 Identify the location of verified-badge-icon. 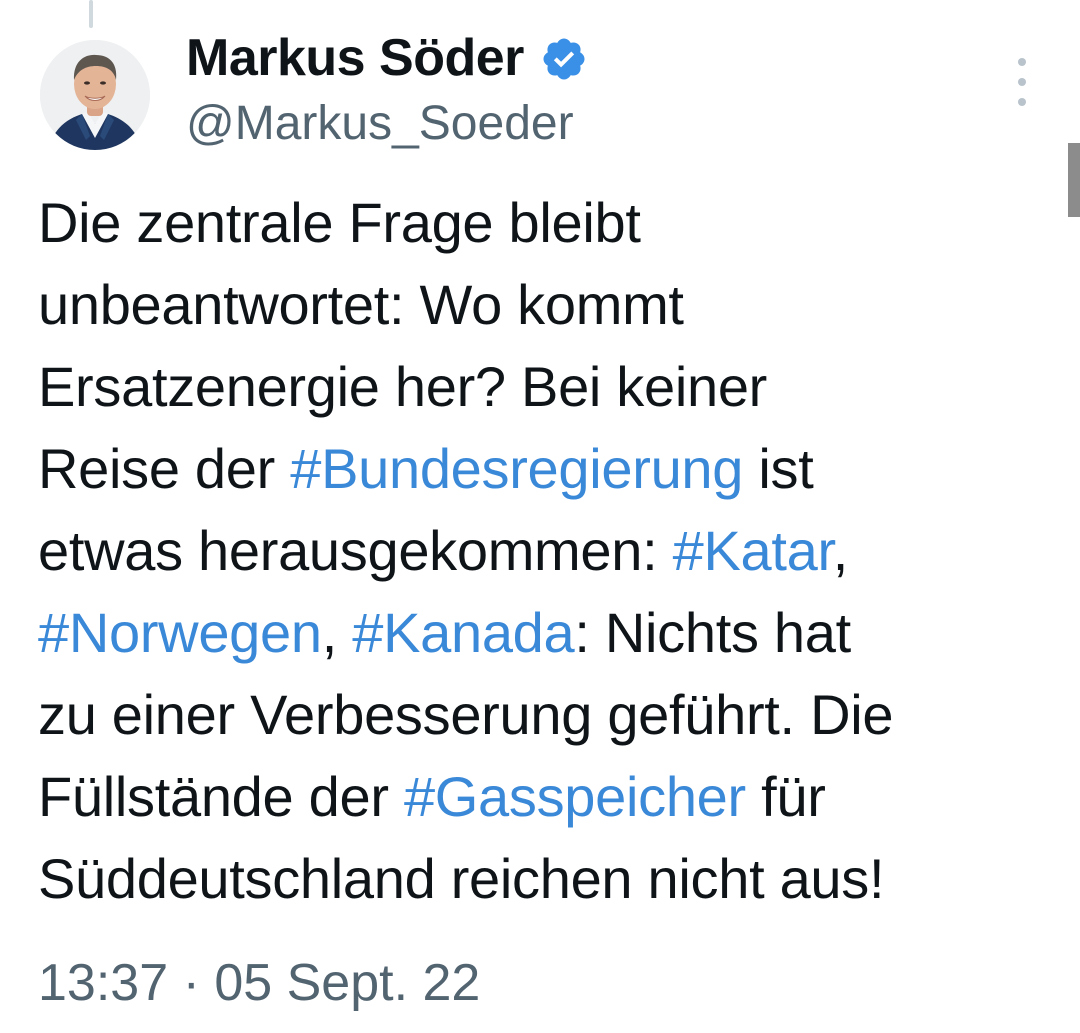
(564, 59).